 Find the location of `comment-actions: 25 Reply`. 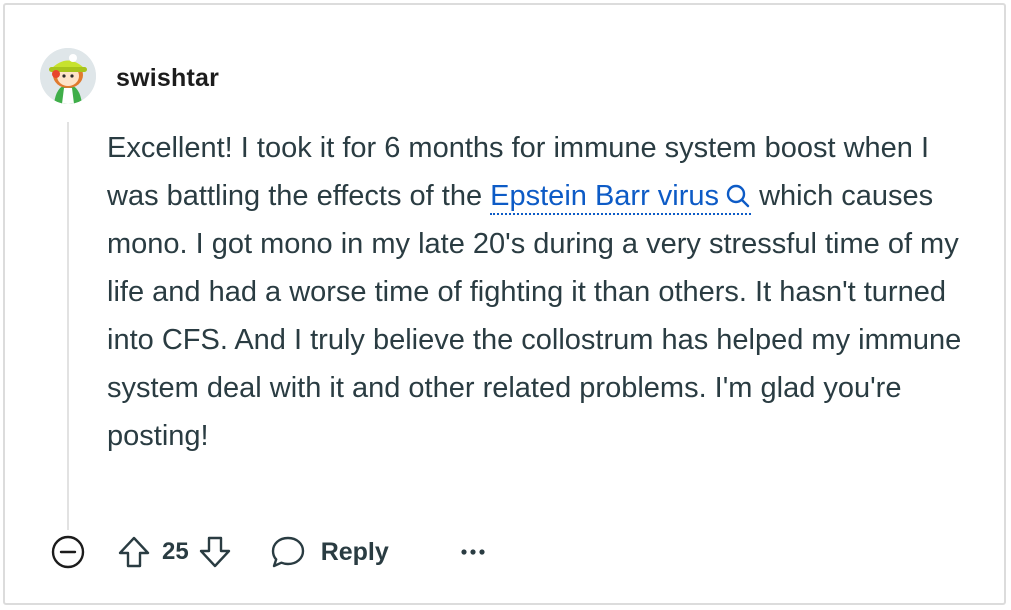

comment-actions: 25 Reply is located at coordinates (270, 552).